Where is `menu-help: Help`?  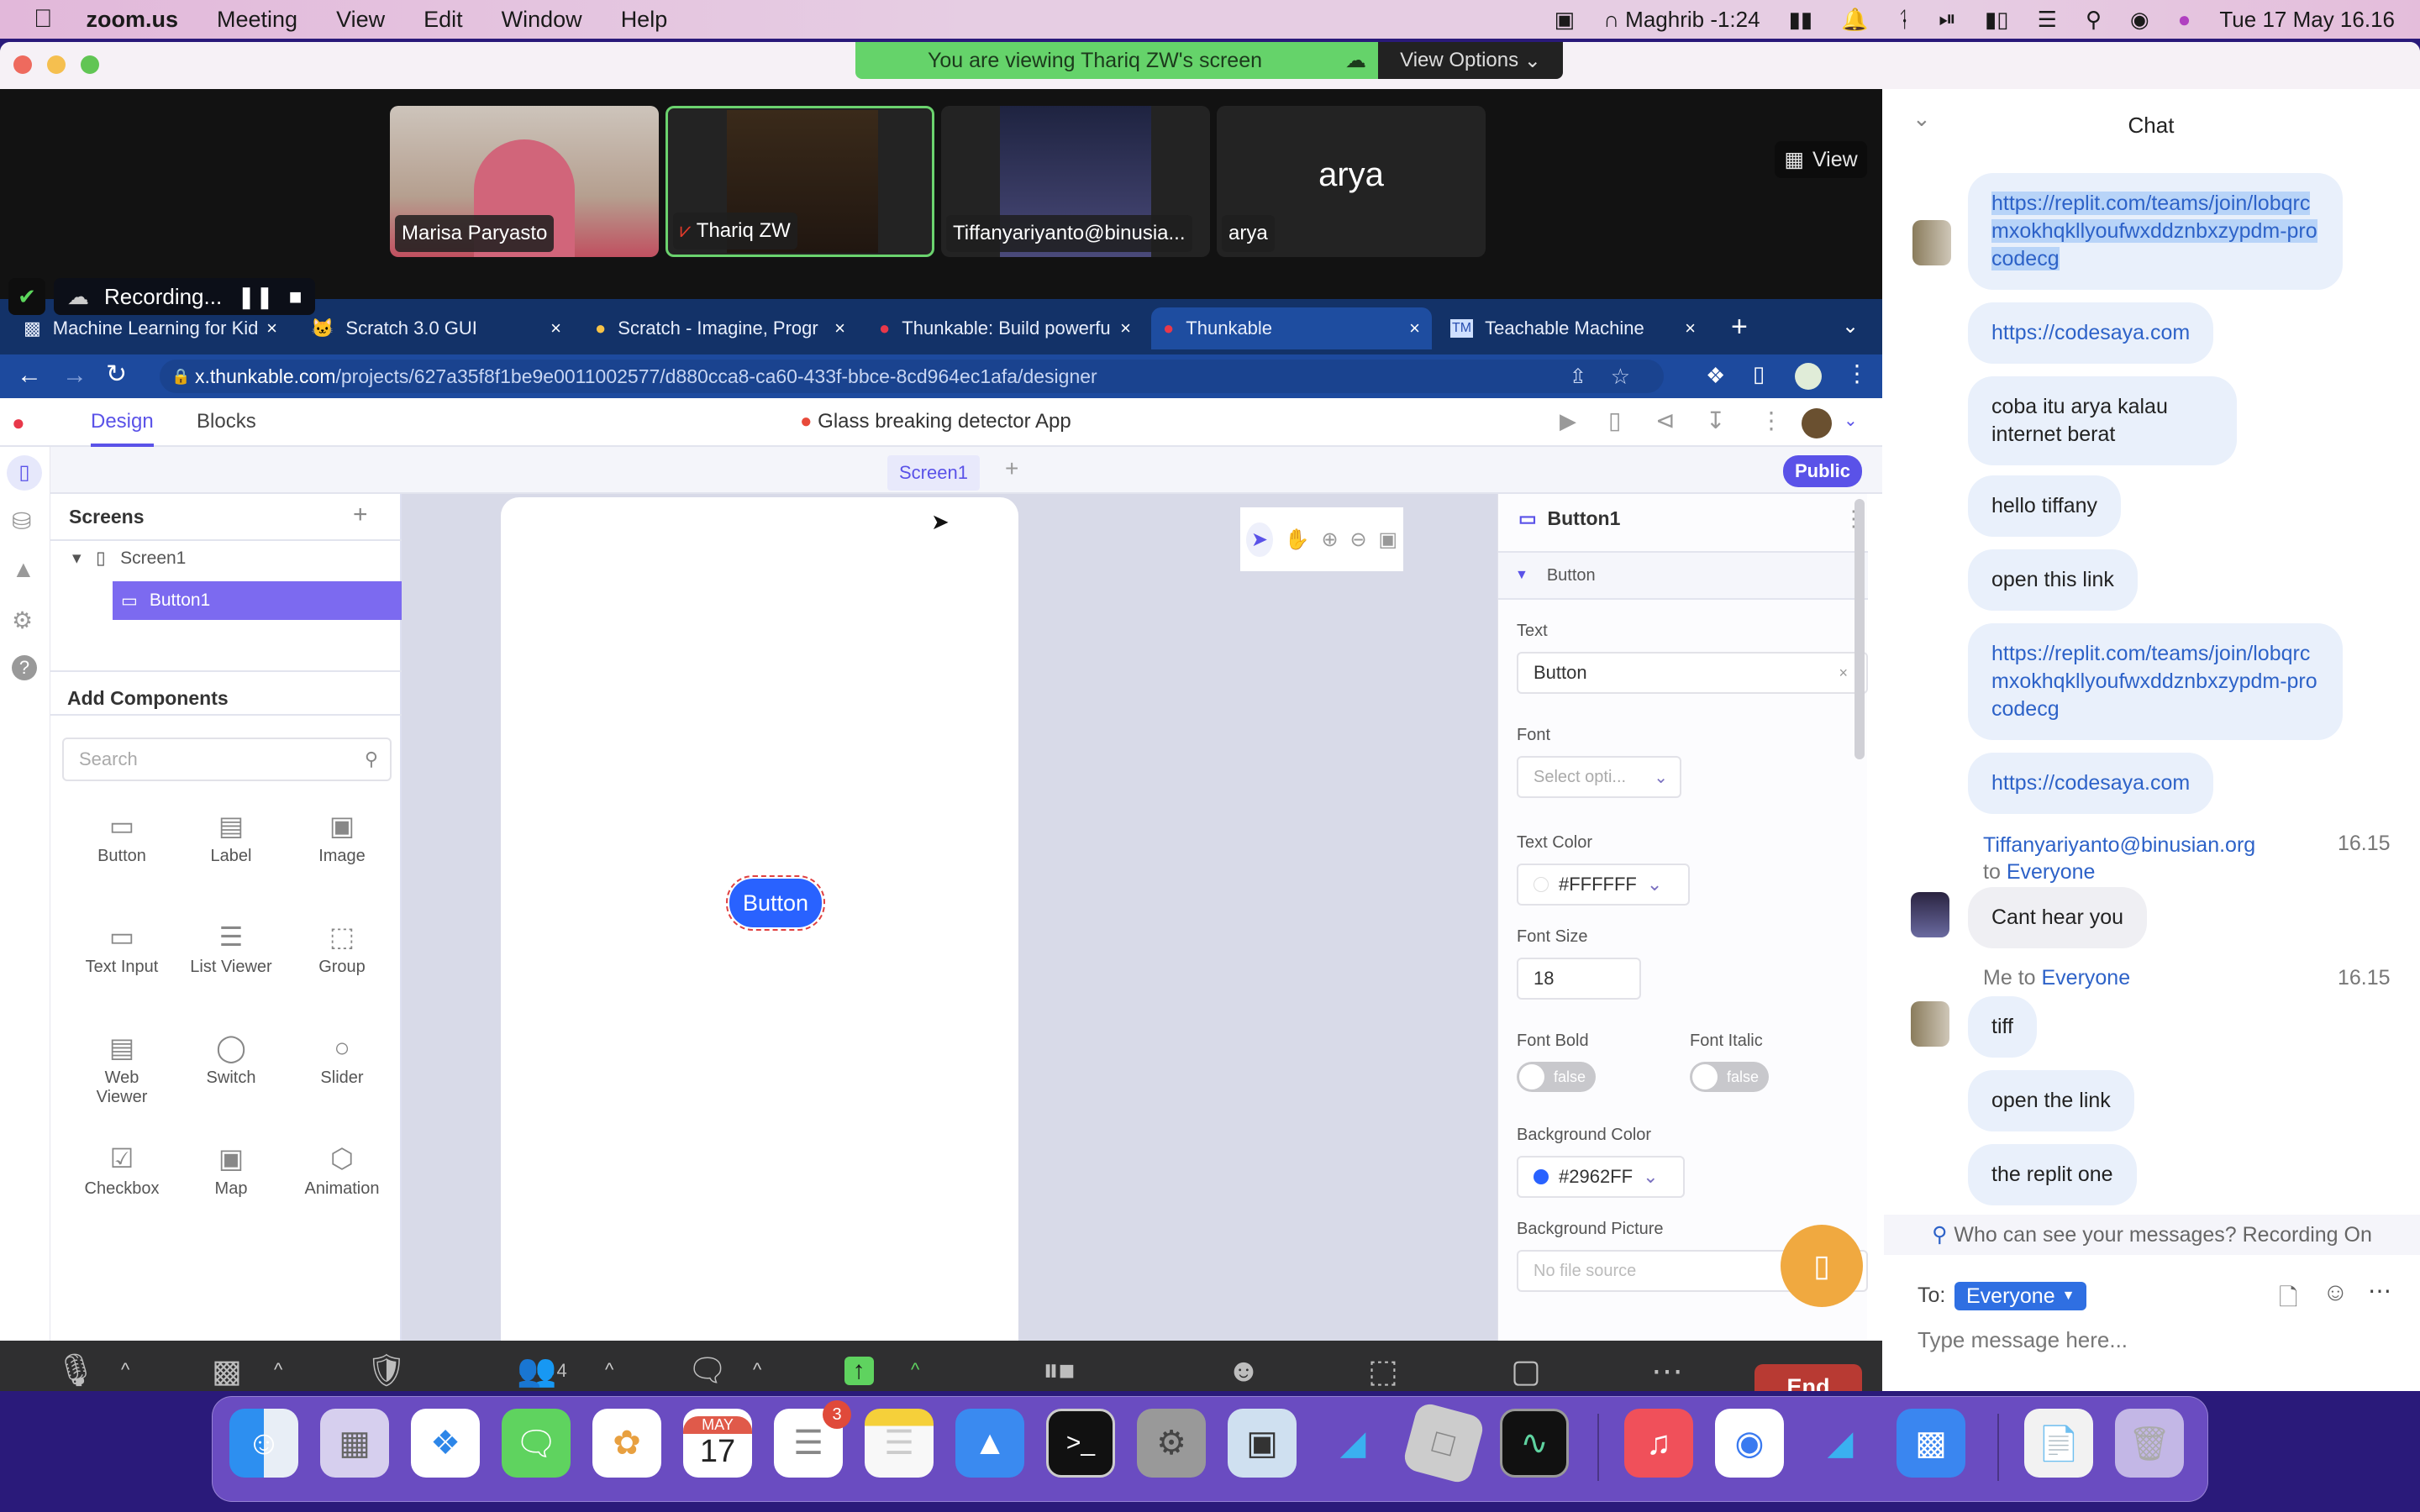 menu-help: Help is located at coordinates (644, 20).